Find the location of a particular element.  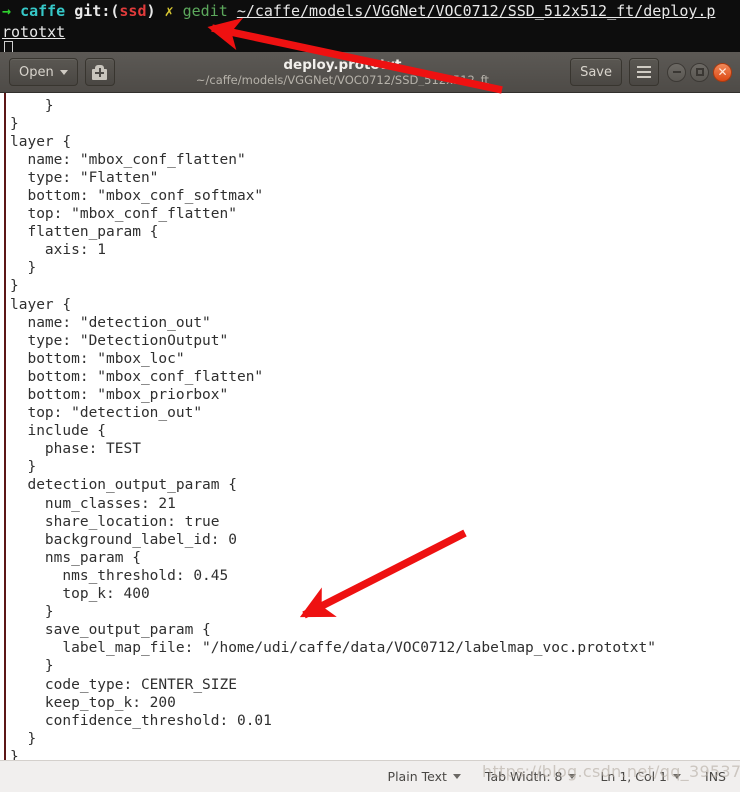

open-button: Open is located at coordinates (43, 72).